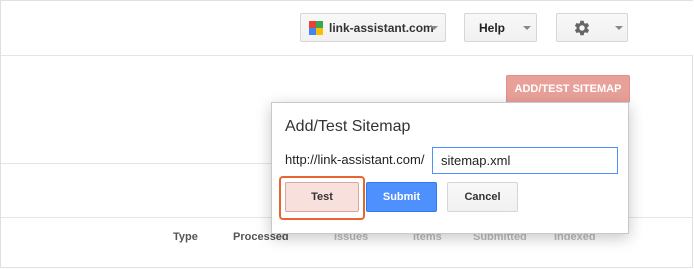 This screenshot has height=269, width=694. I want to click on cancel-button: Cancel, so click(482, 197).